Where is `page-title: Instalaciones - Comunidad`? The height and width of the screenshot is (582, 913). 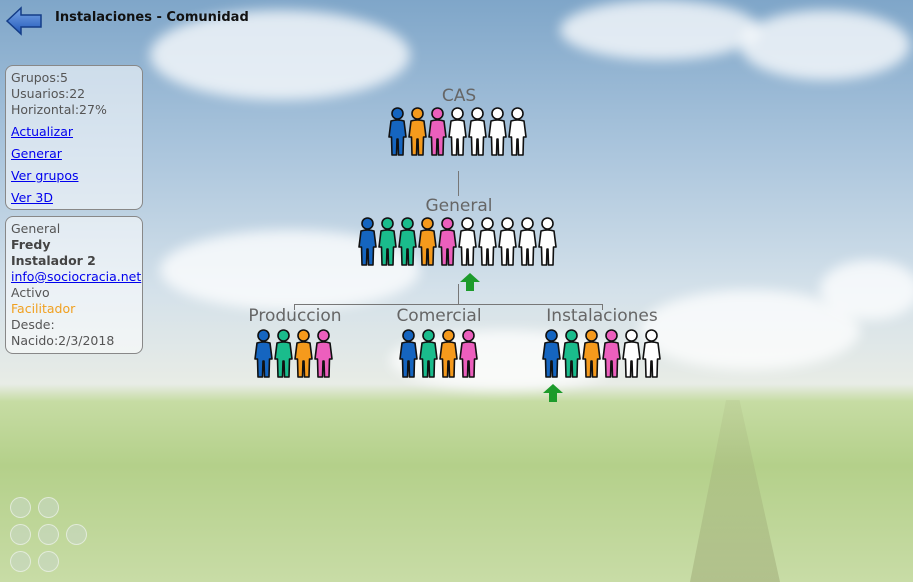
page-title: Instalaciones - Comunidad is located at coordinates (152, 17).